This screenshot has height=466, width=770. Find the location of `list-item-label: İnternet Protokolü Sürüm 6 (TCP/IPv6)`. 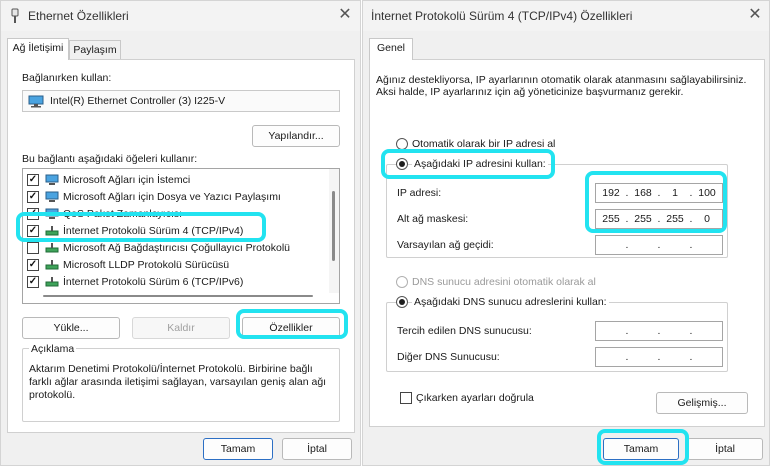

list-item-label: İnternet Protokolü Sürüm 6 (TCP/IPv6) is located at coordinates (153, 282).